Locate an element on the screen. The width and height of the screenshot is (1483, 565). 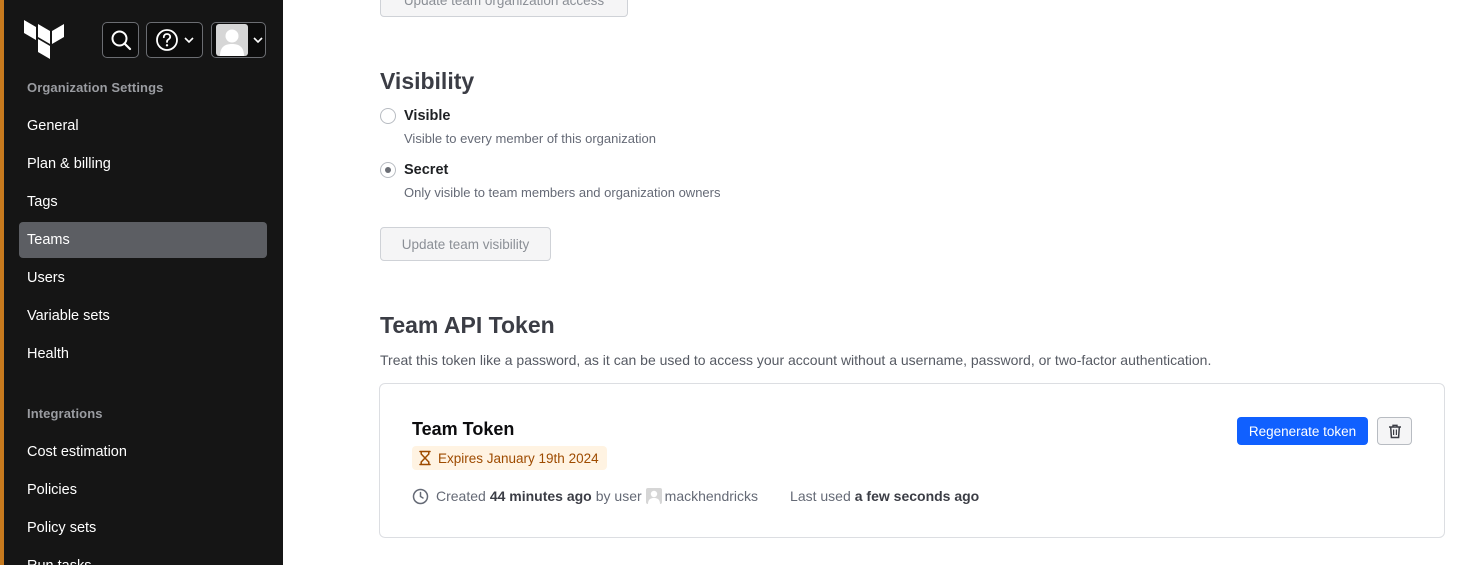
by-user-label: by user is located at coordinates (618, 496).